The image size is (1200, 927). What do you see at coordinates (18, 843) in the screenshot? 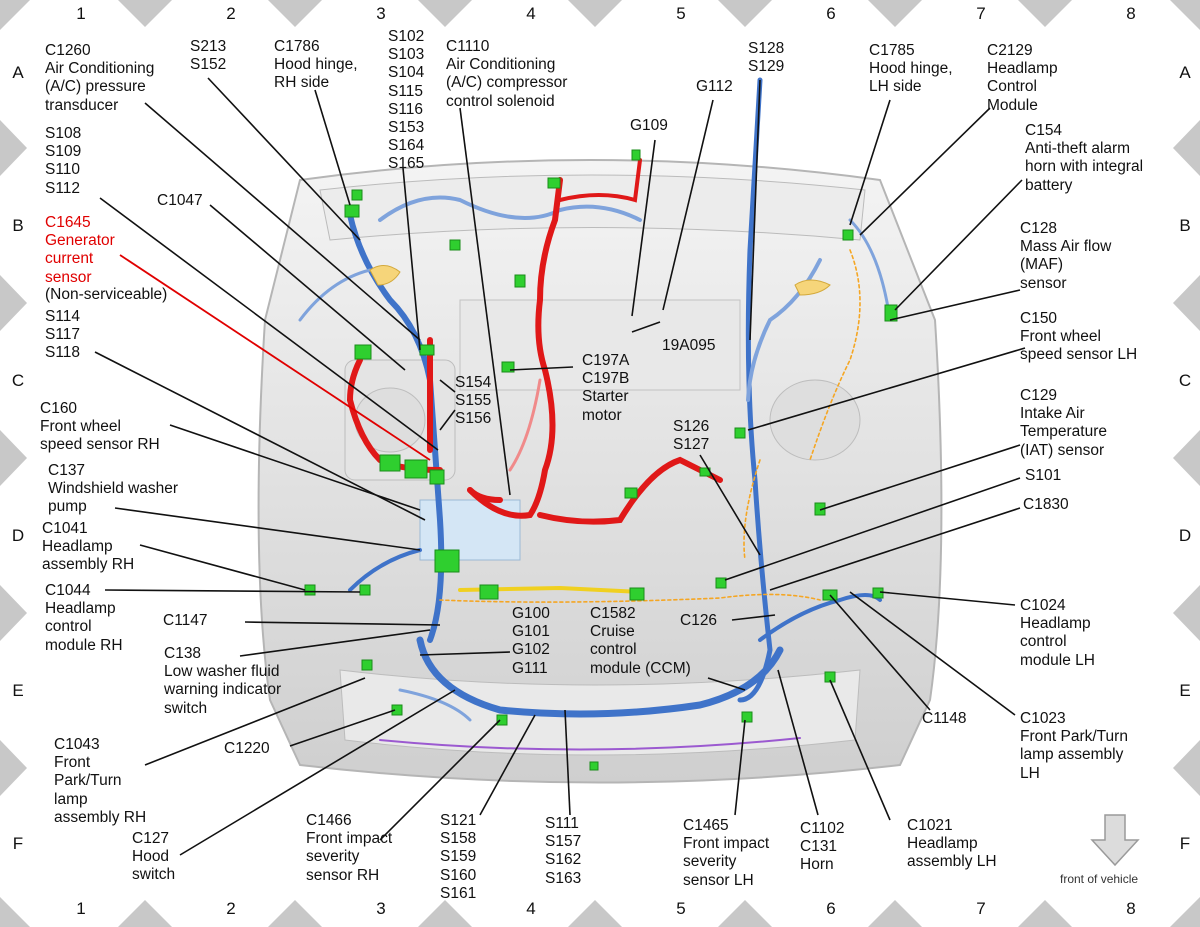
I see `grid-row-left-f: F` at bounding box center [18, 843].